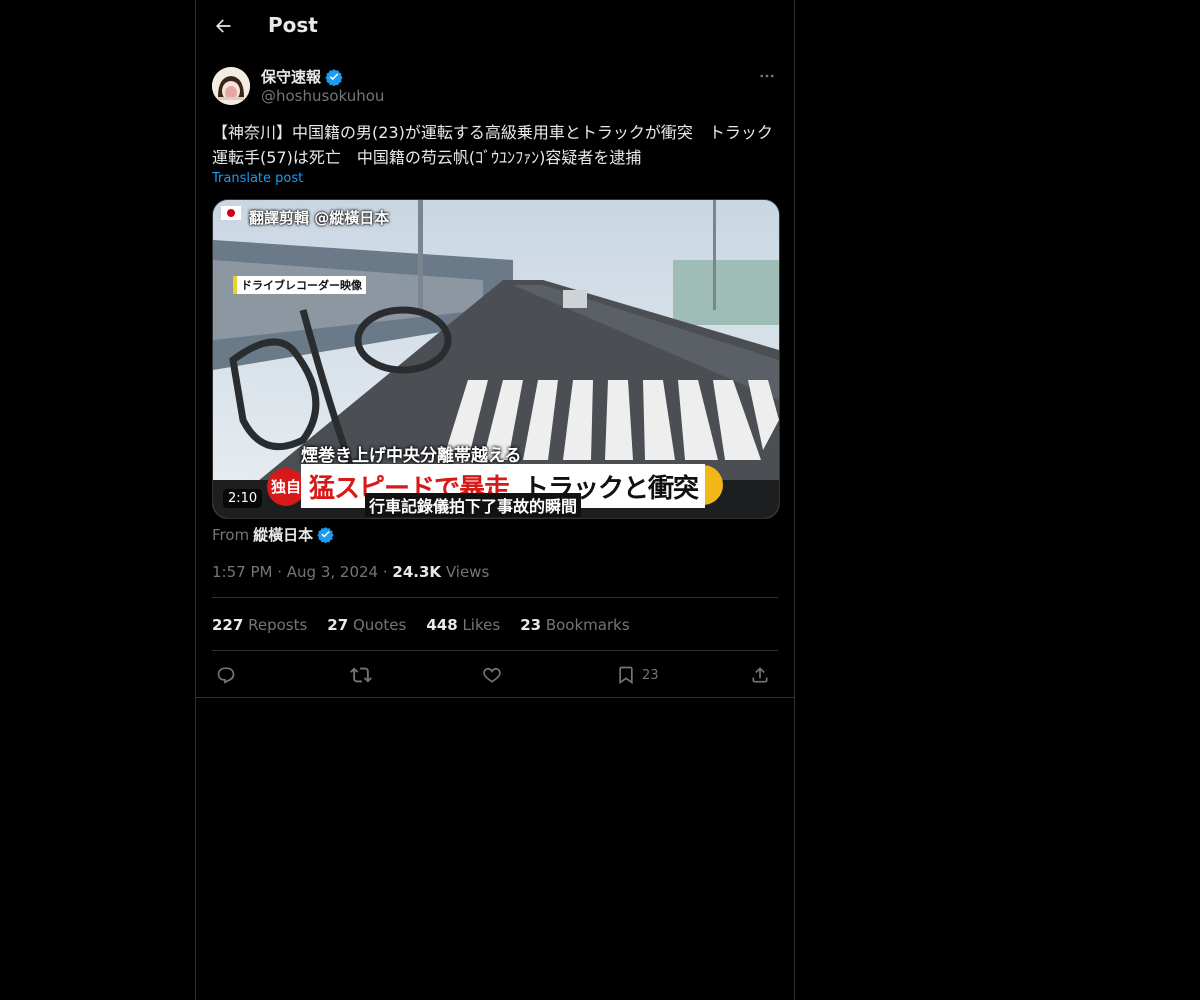  What do you see at coordinates (257, 178) in the screenshot?
I see `translate-link: Translate post` at bounding box center [257, 178].